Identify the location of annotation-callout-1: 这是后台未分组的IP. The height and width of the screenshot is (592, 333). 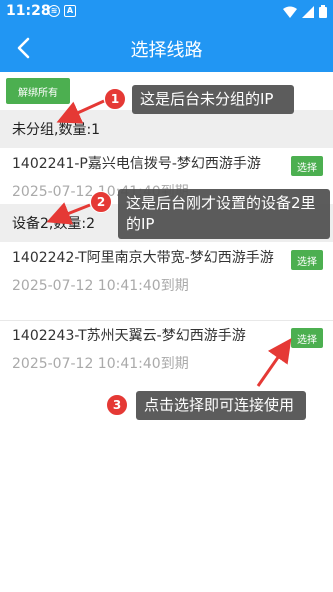
(213, 99).